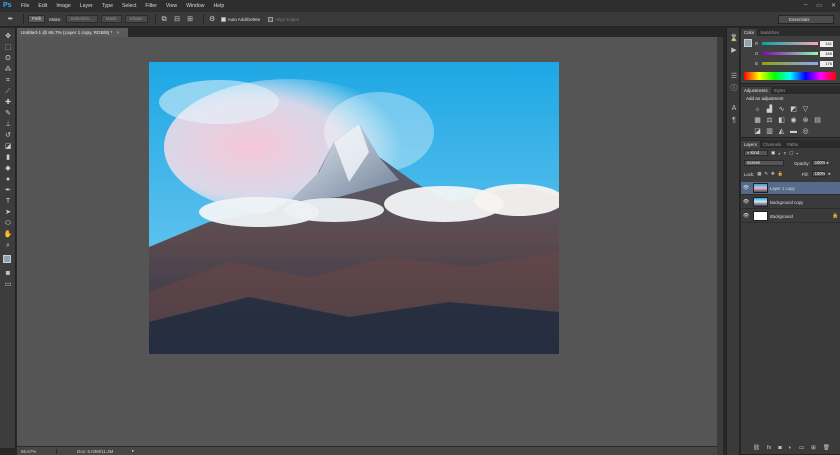 The height and width of the screenshot is (455, 840). I want to click on info-icon: ⓘ, so click(734, 89).